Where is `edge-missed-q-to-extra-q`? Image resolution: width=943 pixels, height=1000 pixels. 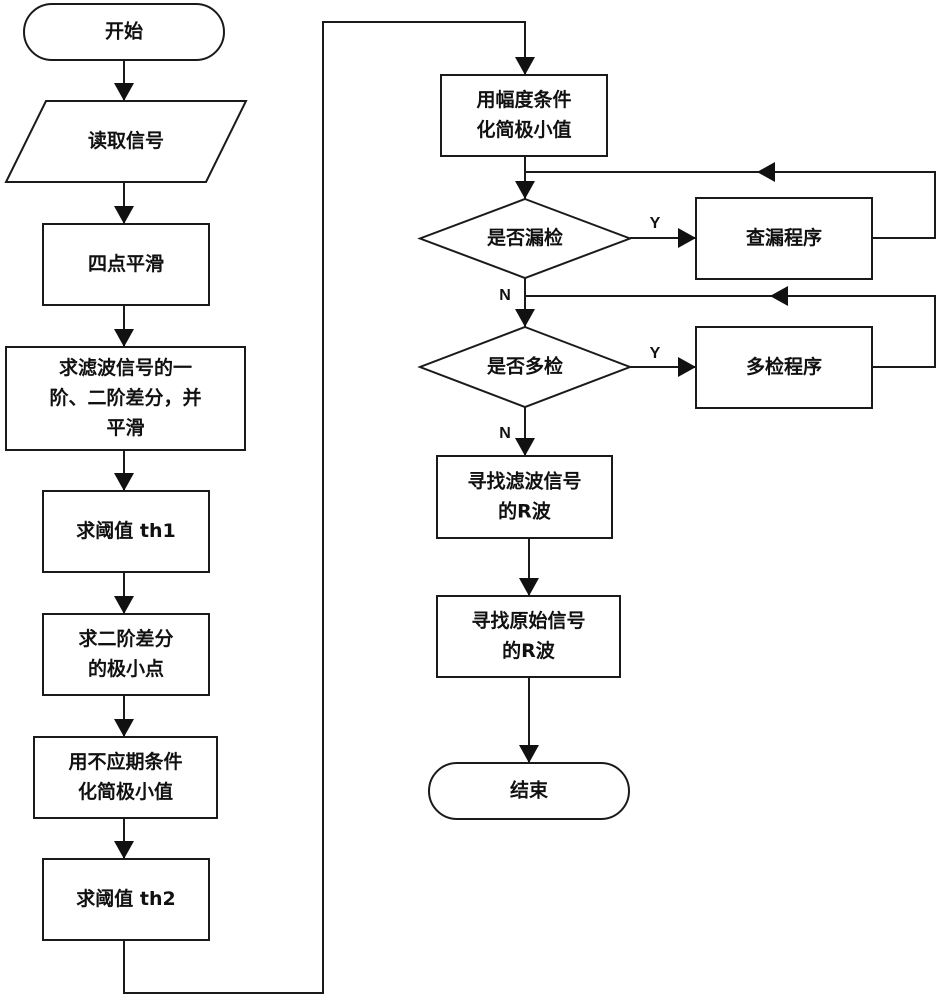
edge-missed-q-to-extra-q is located at coordinates (525, 302).